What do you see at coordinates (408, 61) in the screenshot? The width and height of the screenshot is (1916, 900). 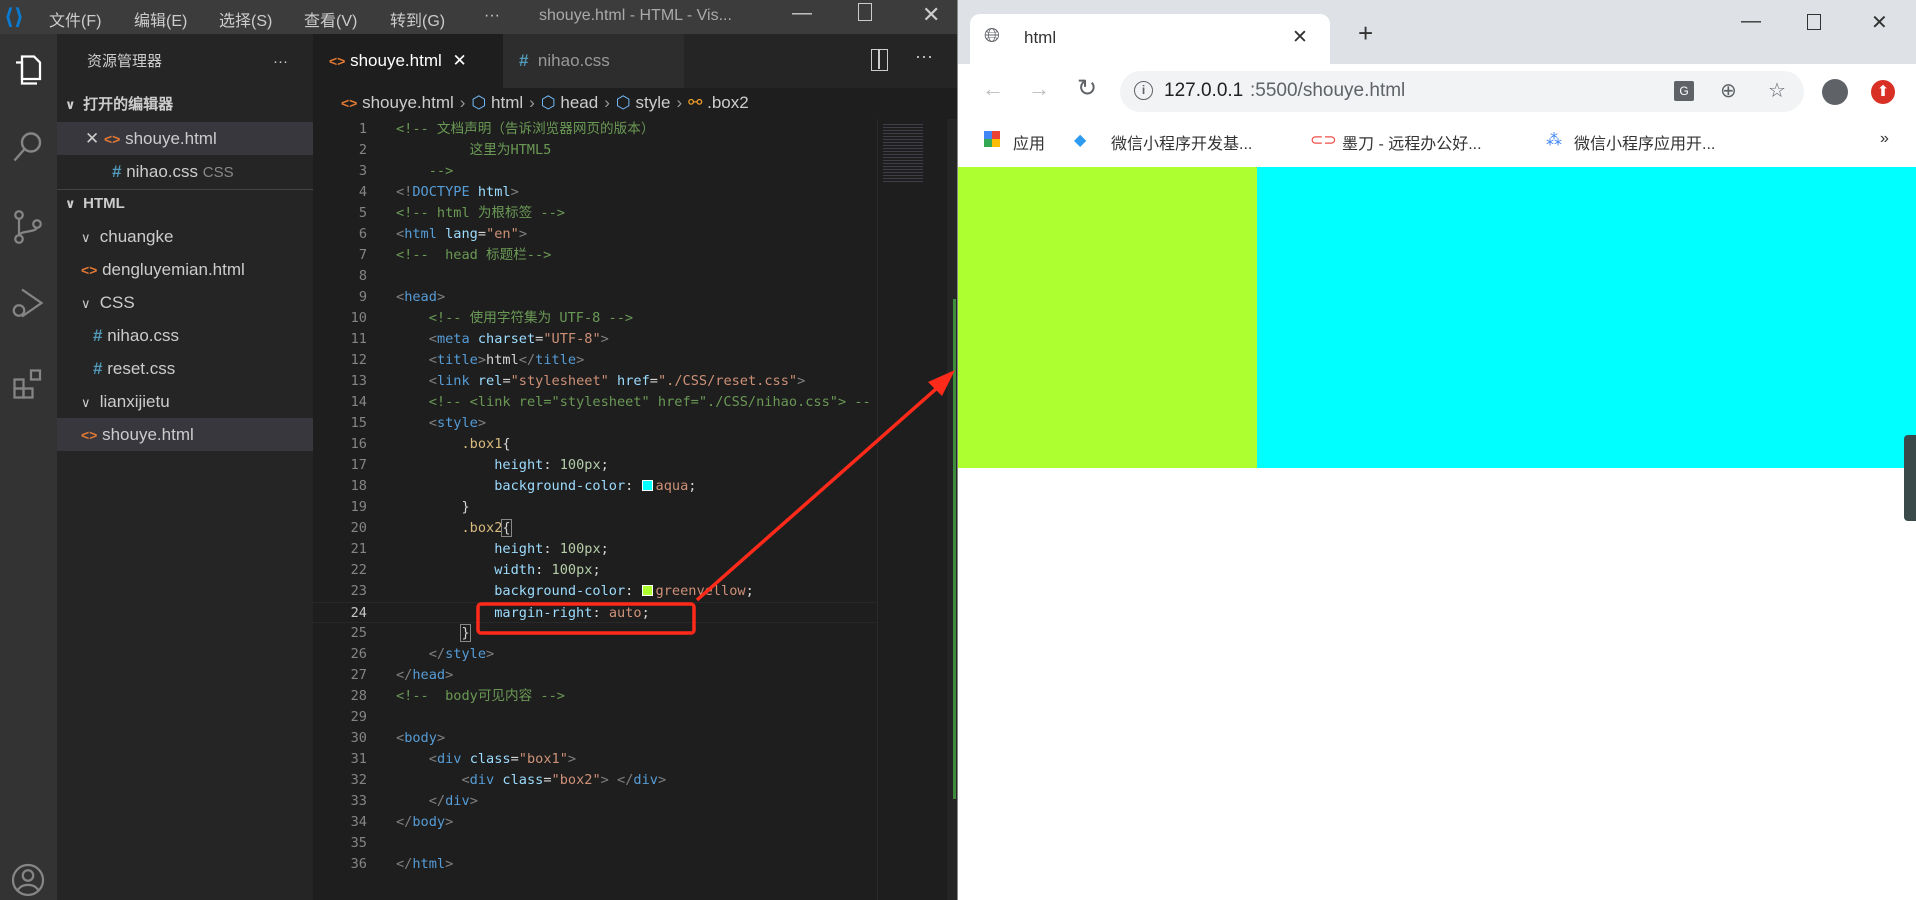 I see `tab-shouye-html: <> shouye.html ✕` at bounding box center [408, 61].